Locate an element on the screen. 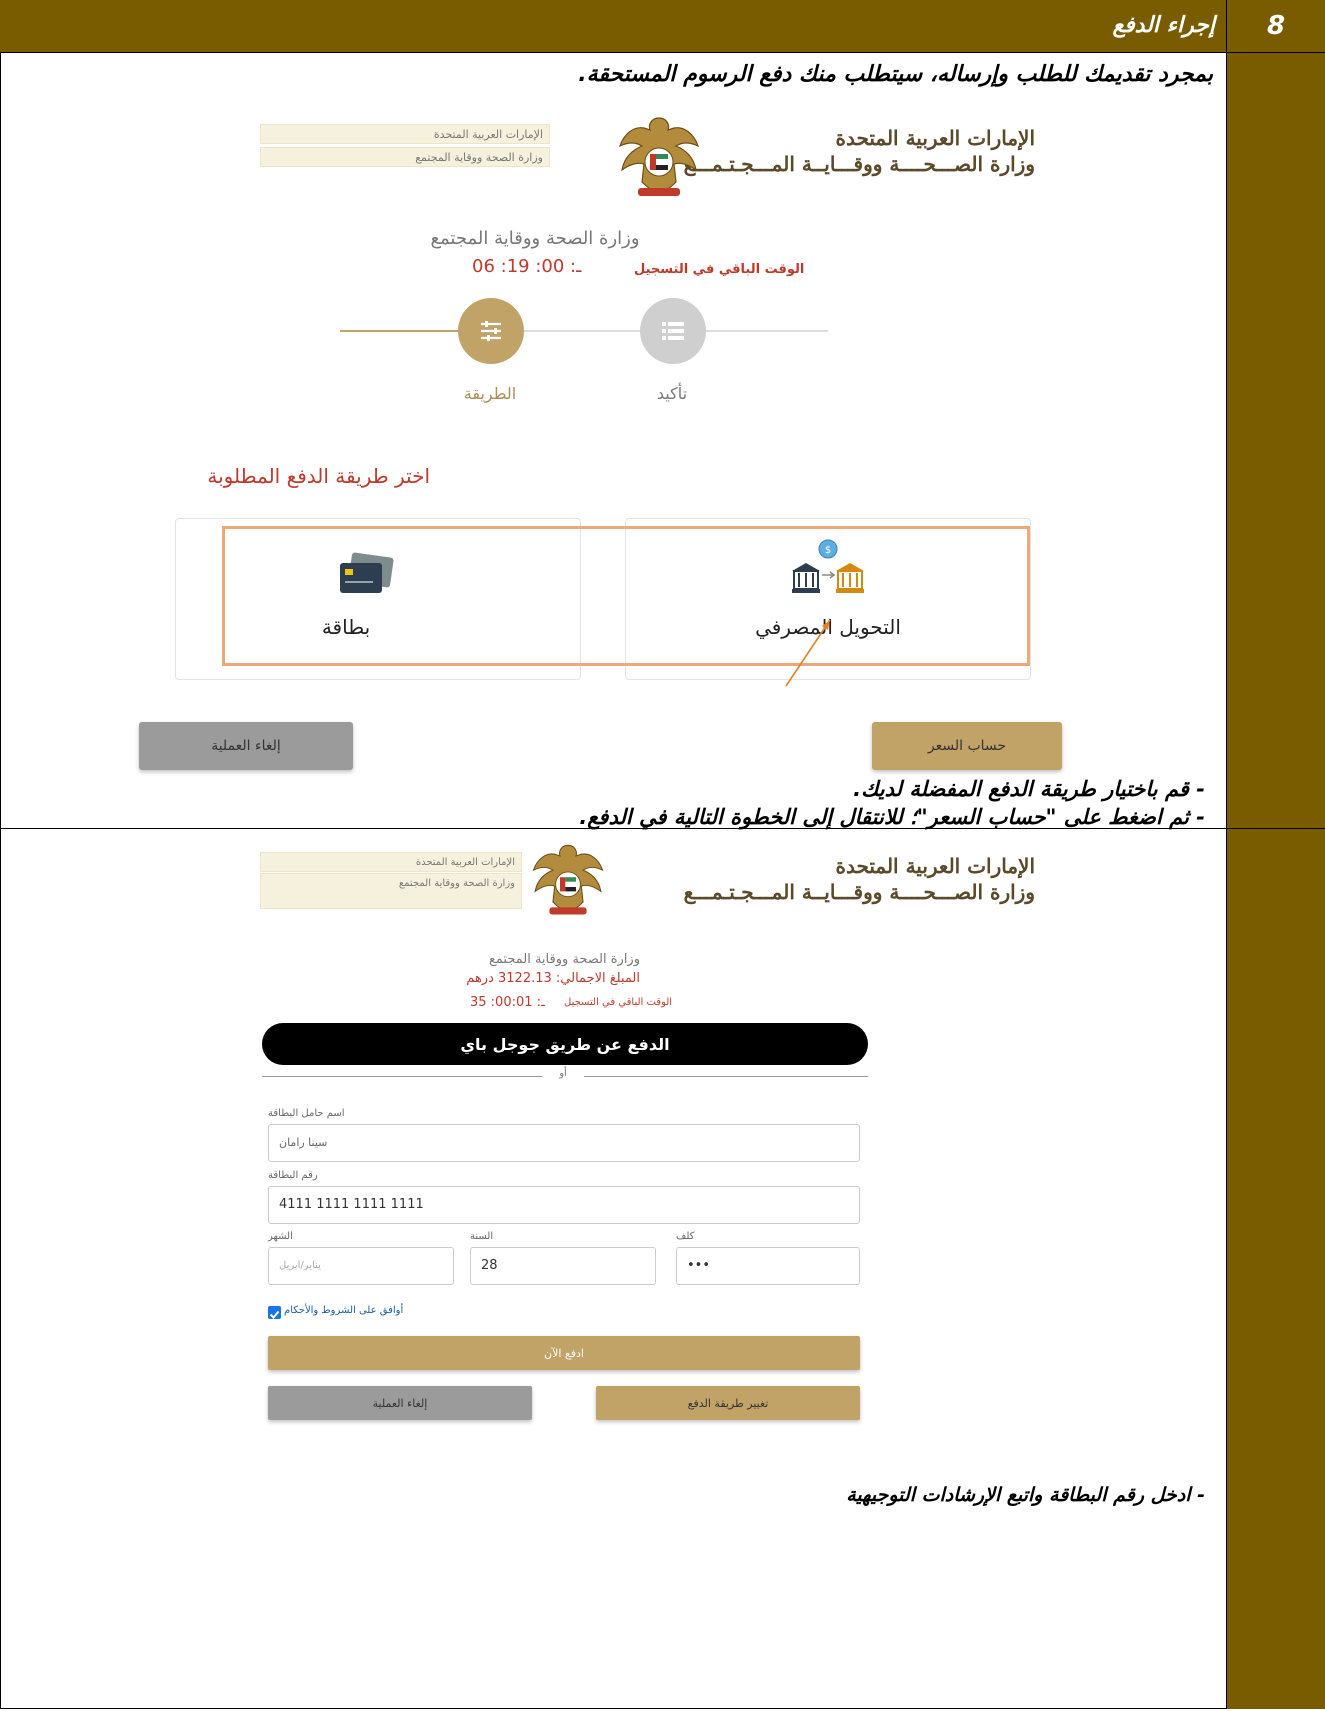  timer-label-2: الوقت الباقي في التسجيل is located at coordinates (618, 1002).